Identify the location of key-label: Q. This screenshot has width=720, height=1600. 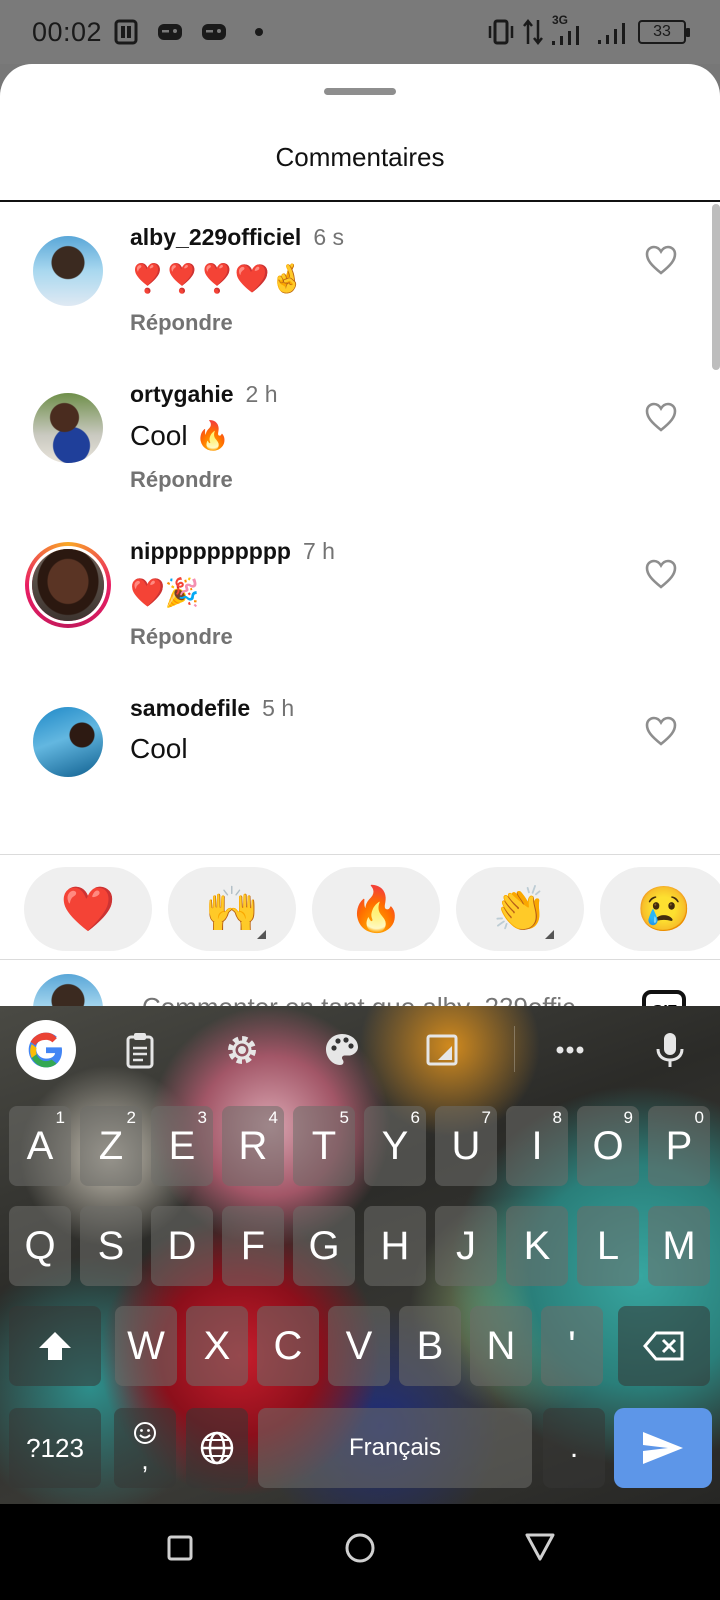
(40, 1245).